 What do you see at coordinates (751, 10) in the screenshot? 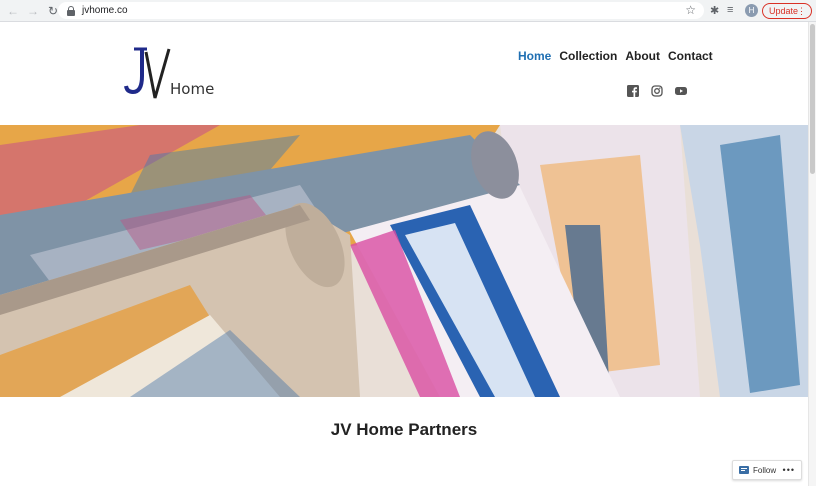
I see `profile-avatar: H` at bounding box center [751, 10].